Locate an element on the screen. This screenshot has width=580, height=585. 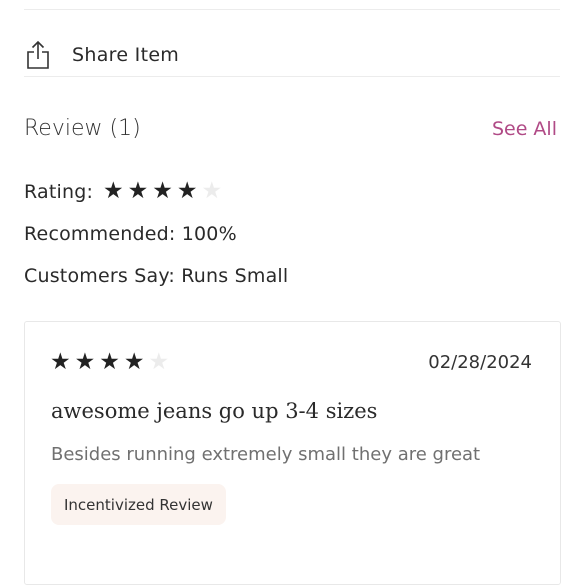
rating-label: Rating: is located at coordinates (59, 192).